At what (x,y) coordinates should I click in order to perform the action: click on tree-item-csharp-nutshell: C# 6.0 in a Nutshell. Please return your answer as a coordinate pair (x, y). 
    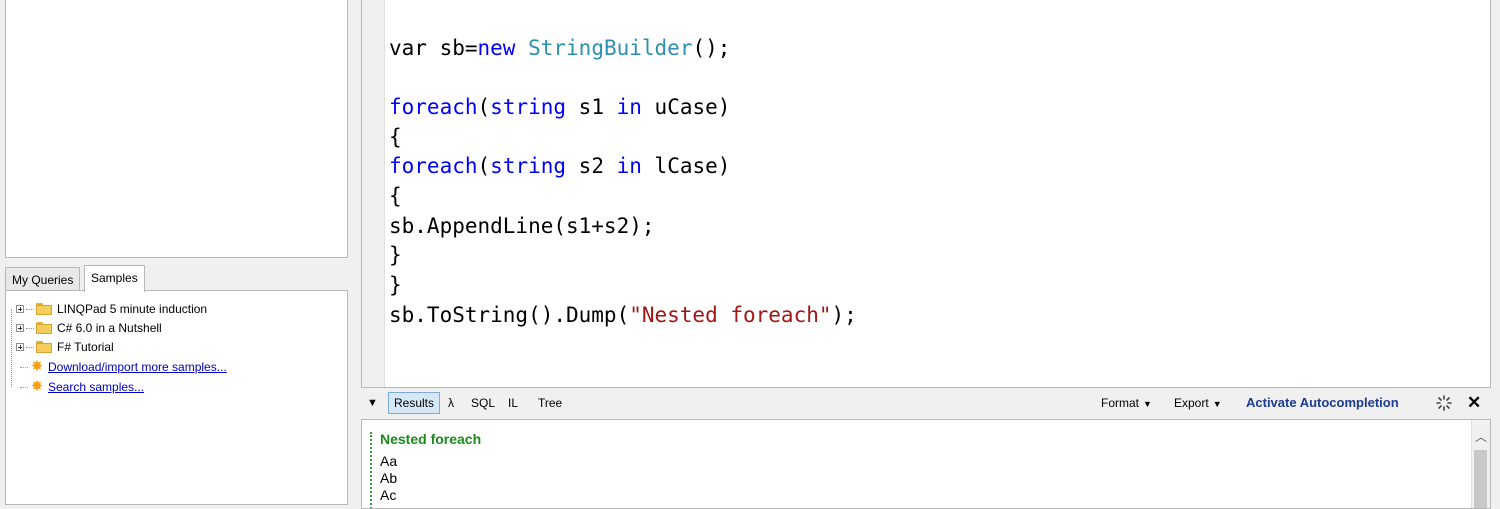
    Looking at the image, I should click on (89, 328).